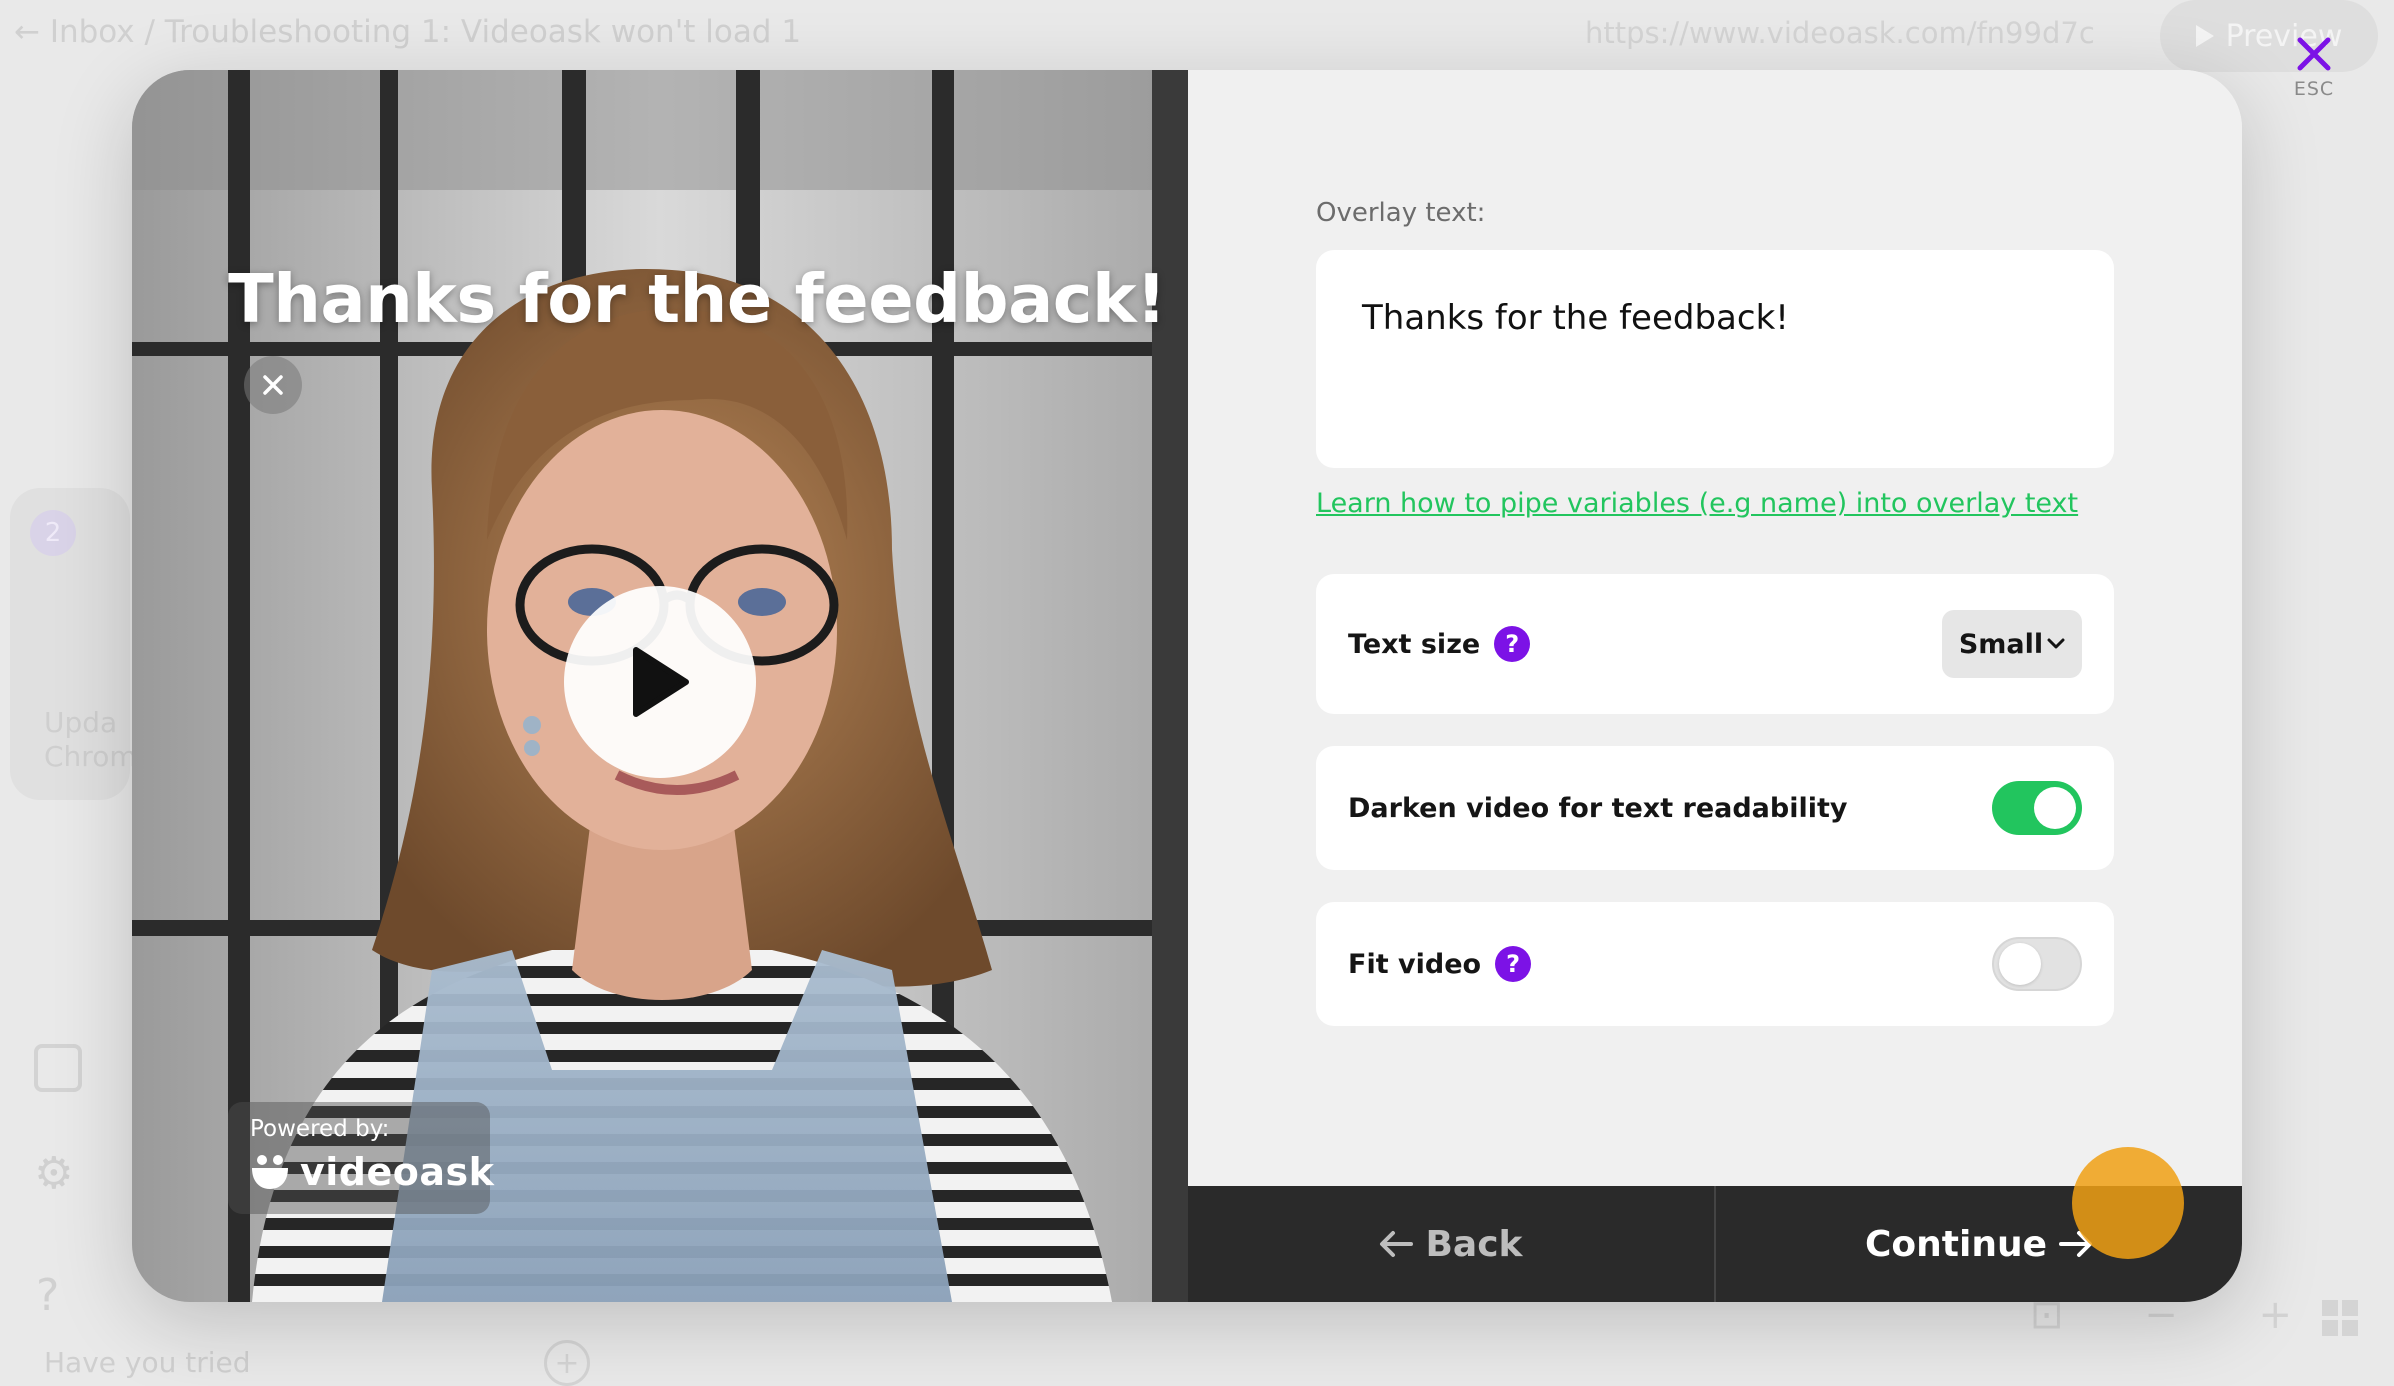  Describe the element at coordinates (2269, 36) in the screenshot. I see `preview-button: Preview` at that location.